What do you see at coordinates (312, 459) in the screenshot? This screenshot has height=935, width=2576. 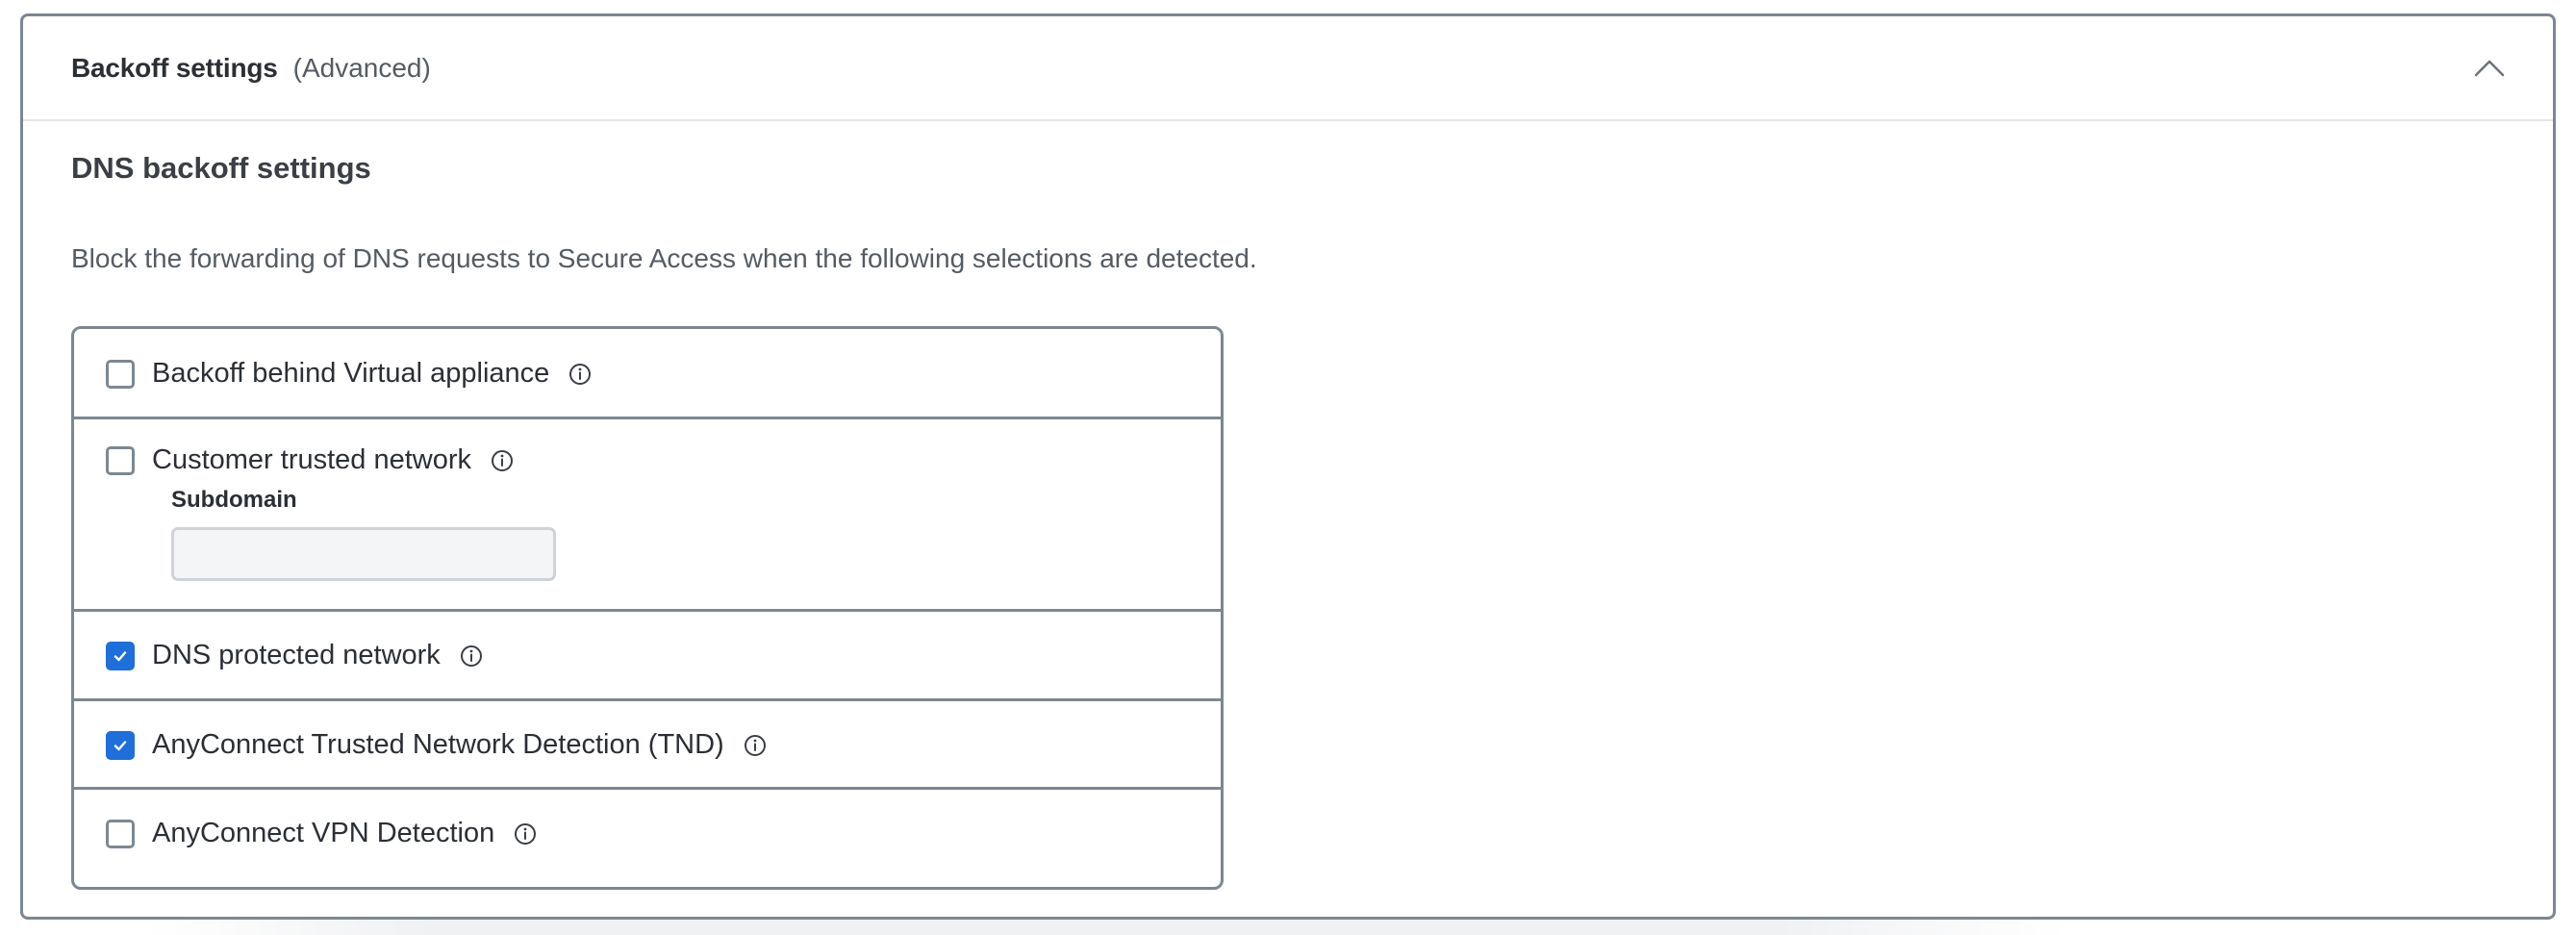 I see `option-label: Customer trusted network` at bounding box center [312, 459].